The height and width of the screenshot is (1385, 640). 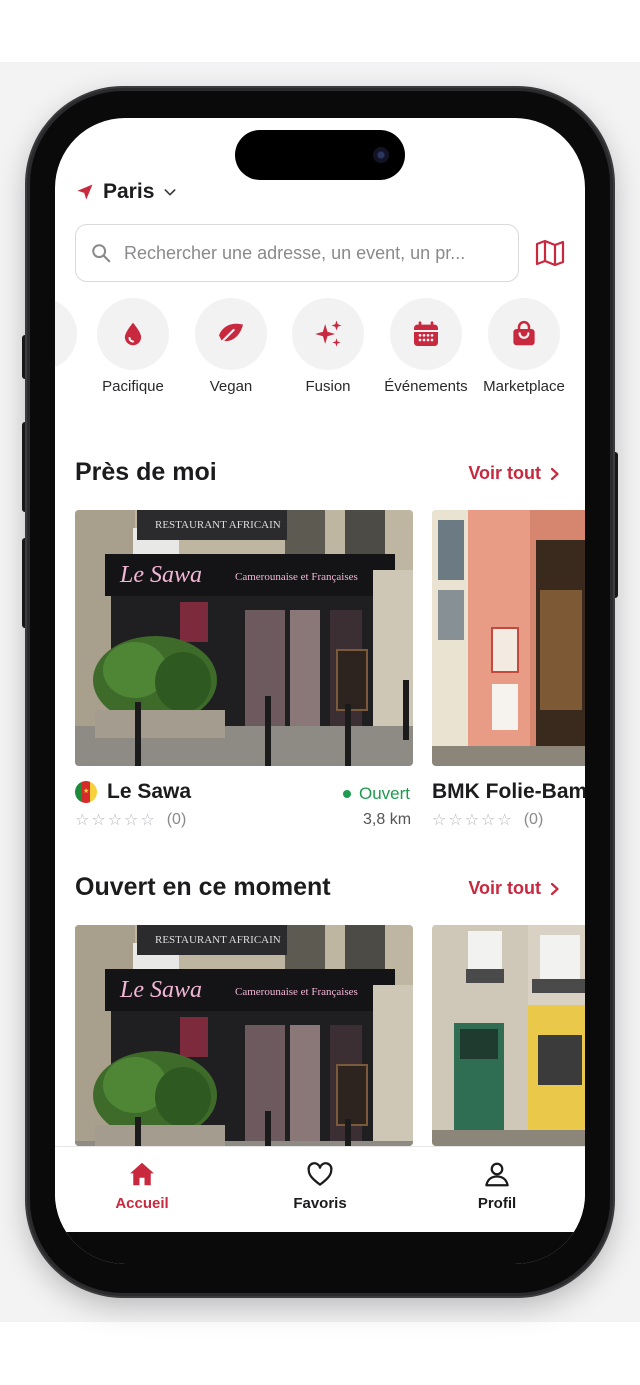 I want to click on map-button, so click(x=550, y=253).